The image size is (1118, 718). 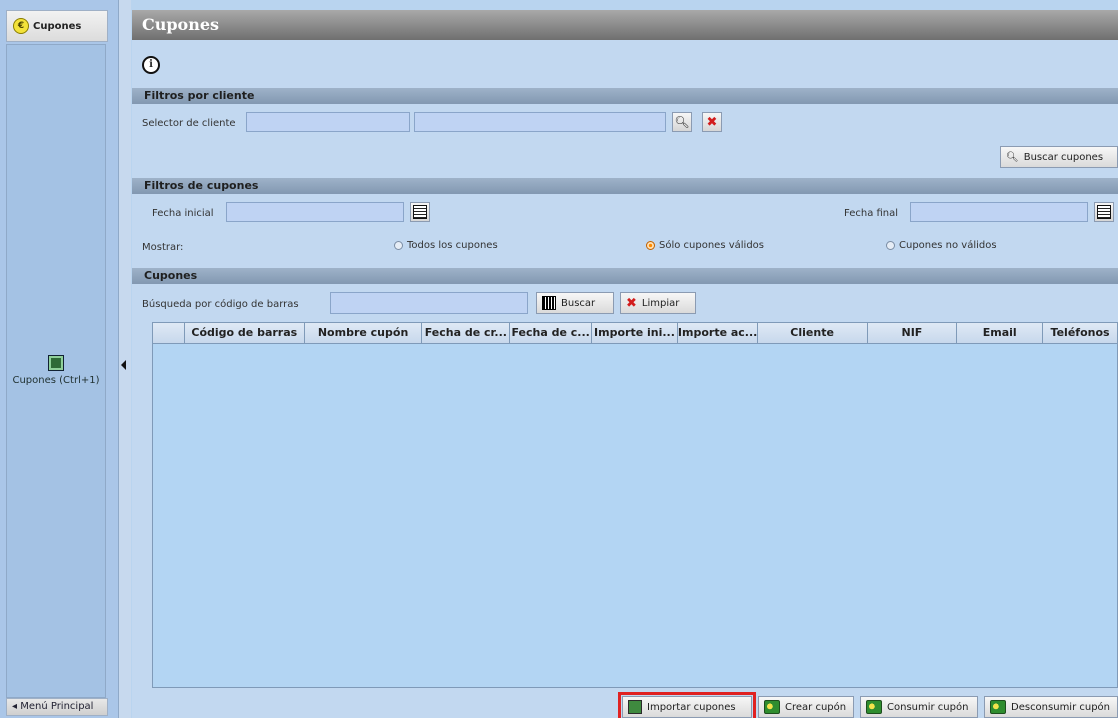 I want to click on calendar-button-inicial, so click(x=420, y=212).